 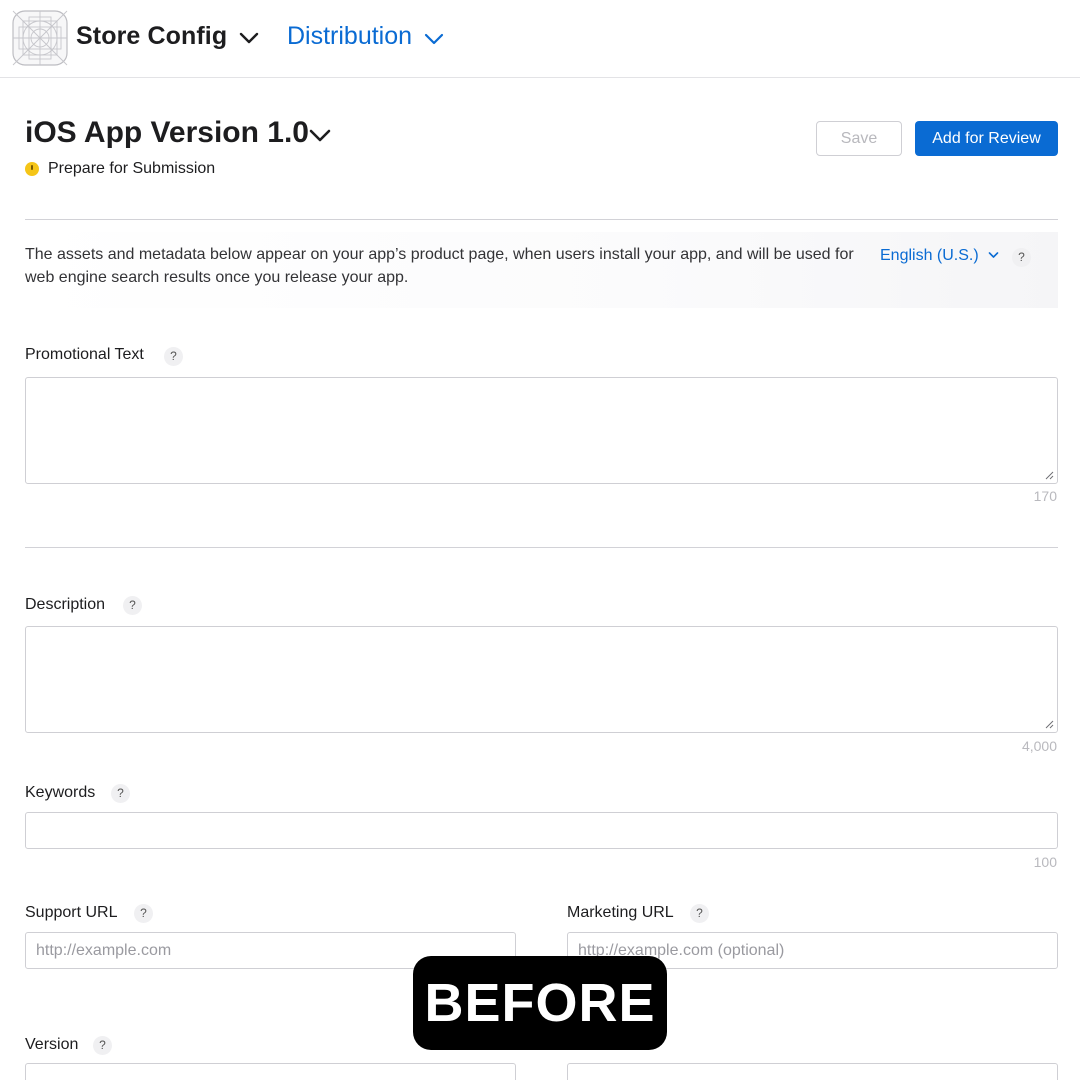 I want to click on top-bar: Store Config Distribution, so click(x=540, y=39).